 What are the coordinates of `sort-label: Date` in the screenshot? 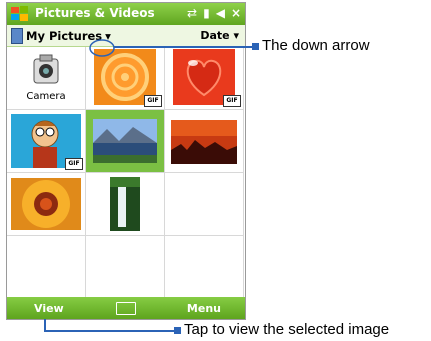 It's located at (215, 35).